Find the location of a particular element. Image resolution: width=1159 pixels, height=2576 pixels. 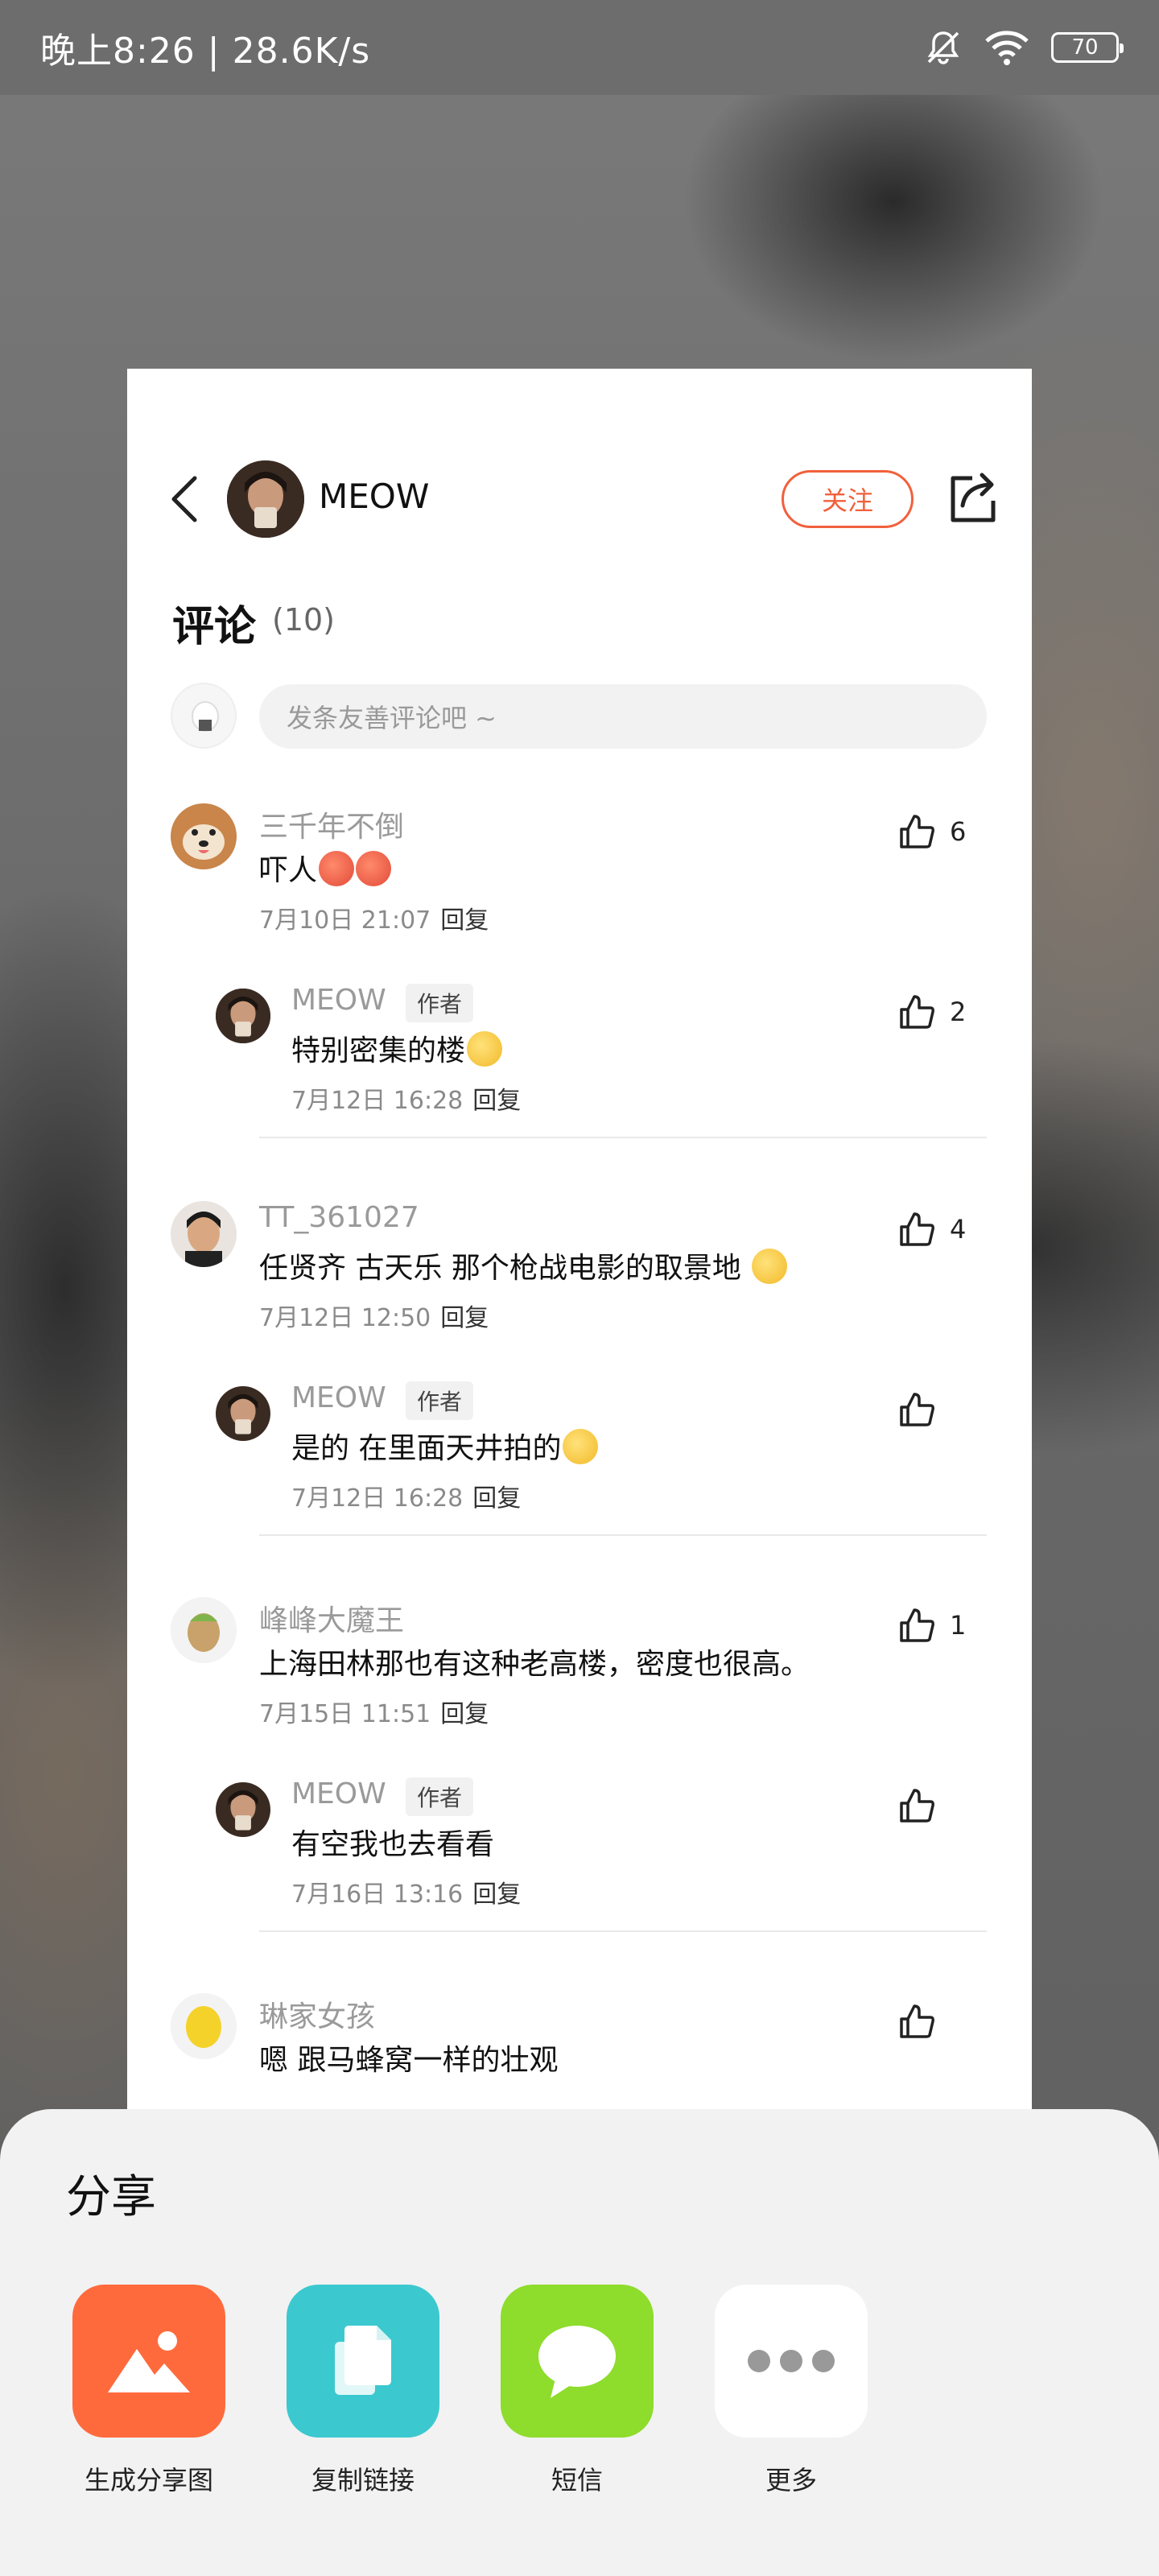

comment-meta: 7月15日 11:51 回复 is located at coordinates (374, 1714).